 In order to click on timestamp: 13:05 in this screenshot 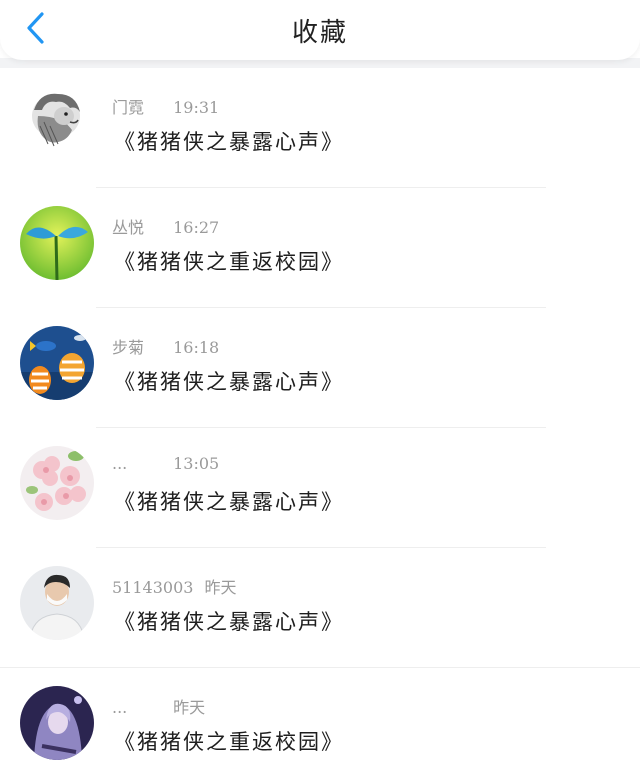, I will do `click(196, 463)`.